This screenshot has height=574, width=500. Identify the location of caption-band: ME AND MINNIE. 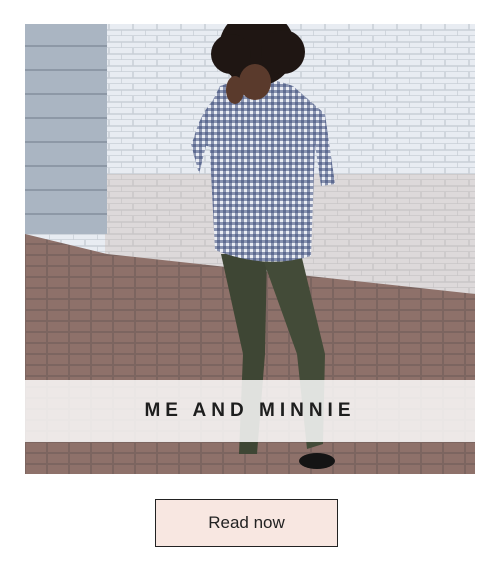
(250, 411).